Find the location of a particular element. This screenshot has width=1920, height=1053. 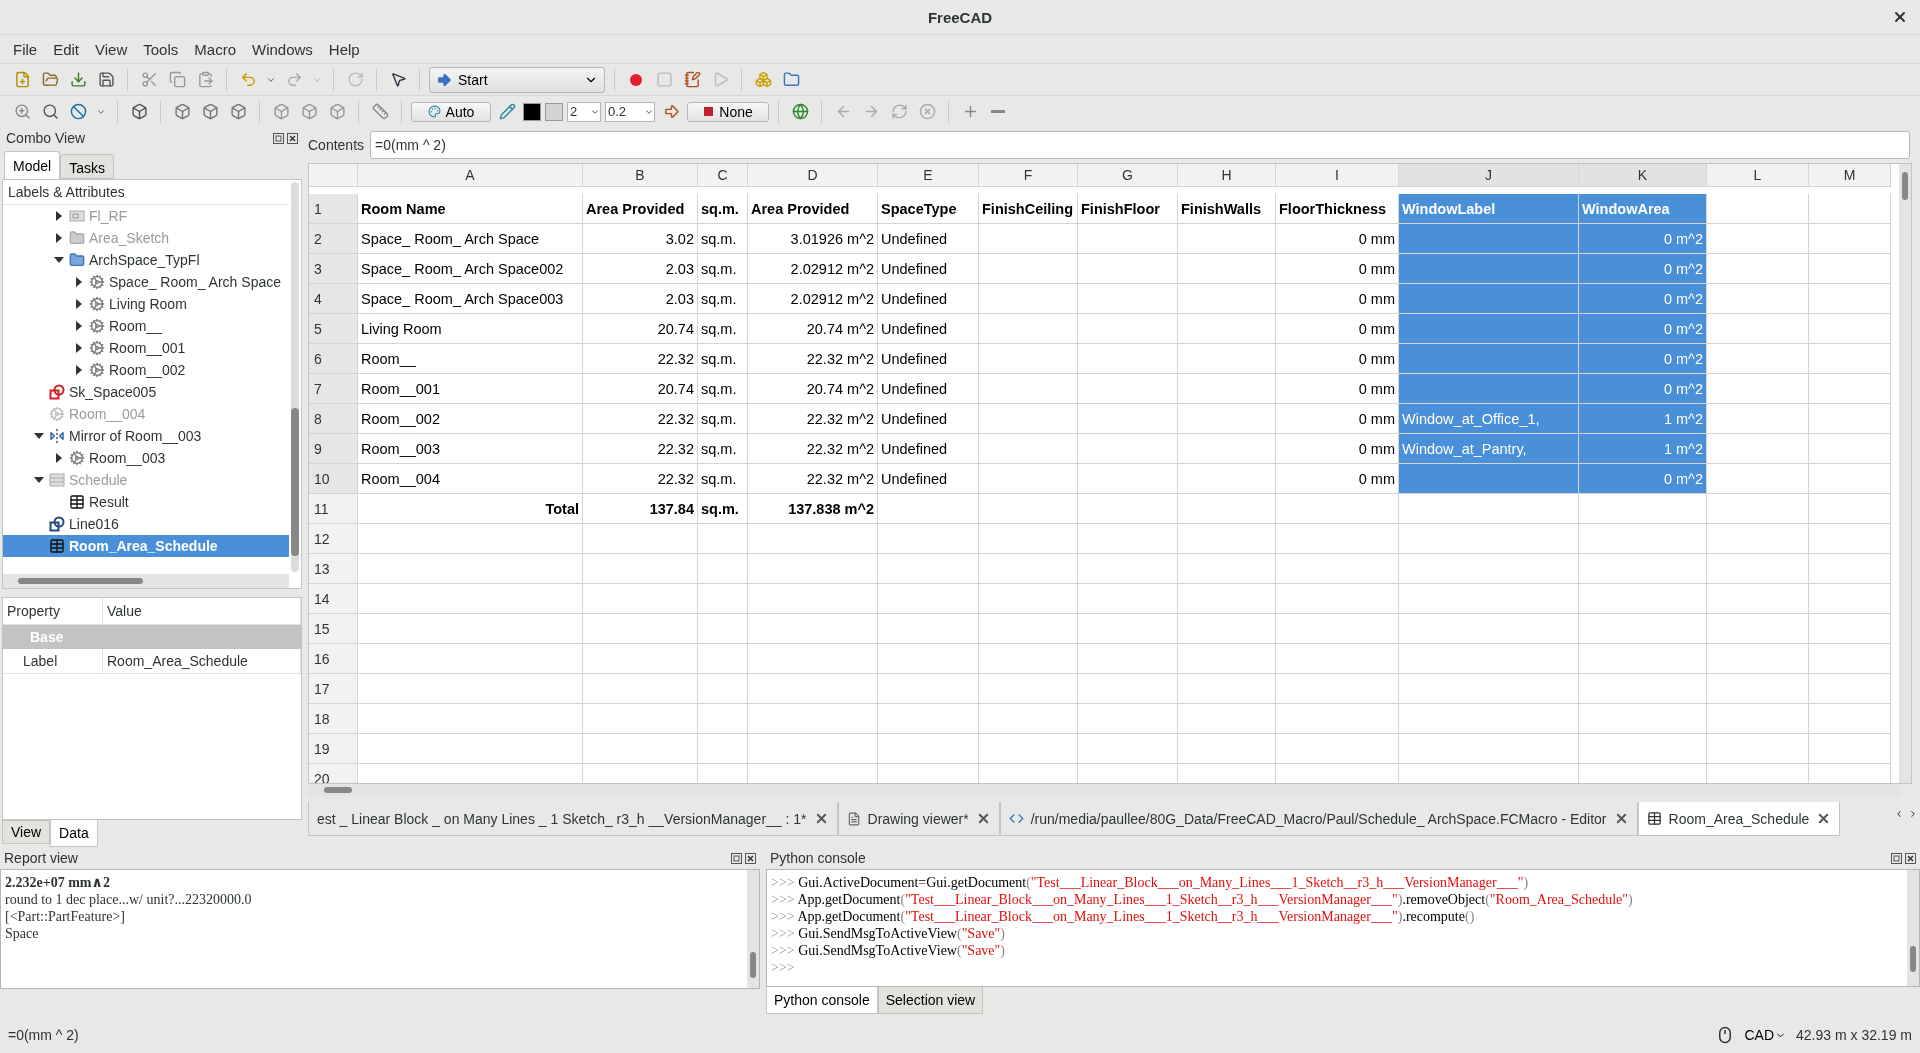

menu-item: Tools is located at coordinates (161, 49).